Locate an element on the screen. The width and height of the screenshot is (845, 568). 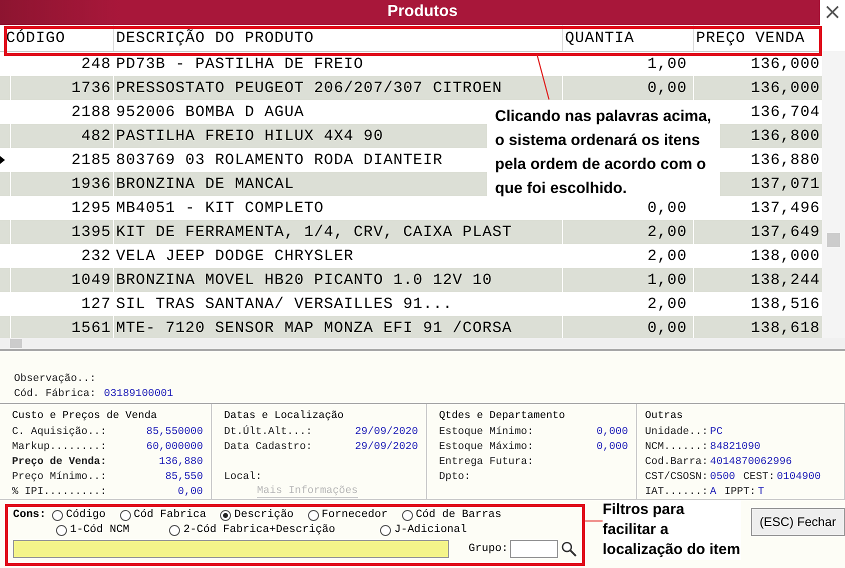
radio-option: Descrição is located at coordinates (257, 515).